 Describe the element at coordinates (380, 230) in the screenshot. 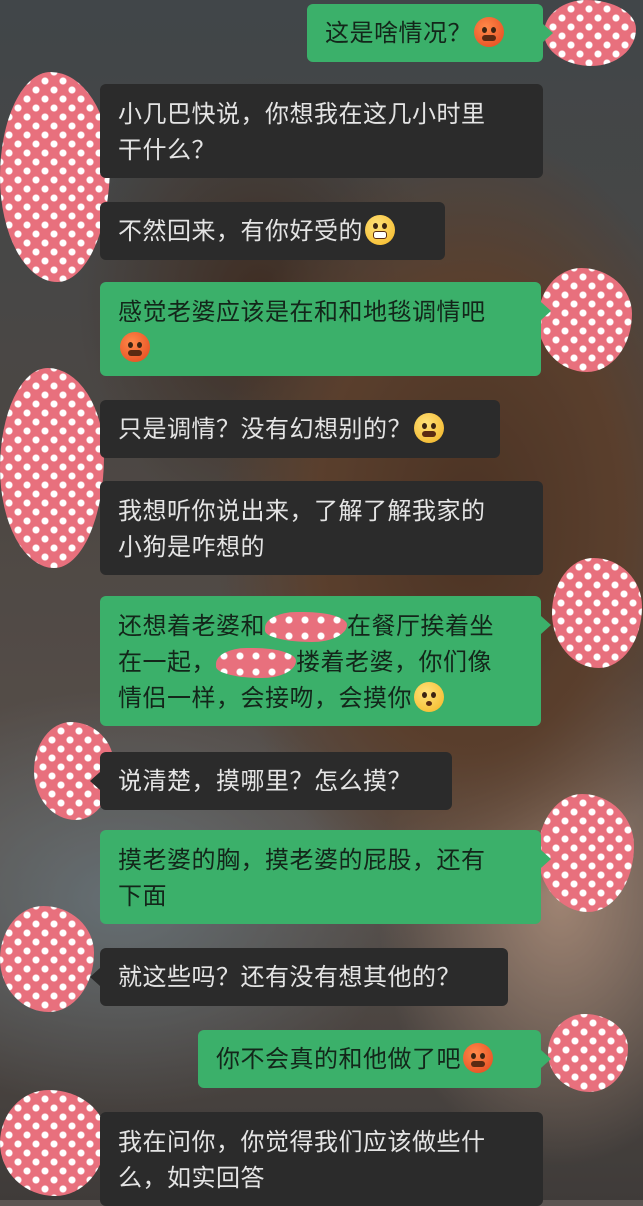

I see `grin-emoji` at that location.